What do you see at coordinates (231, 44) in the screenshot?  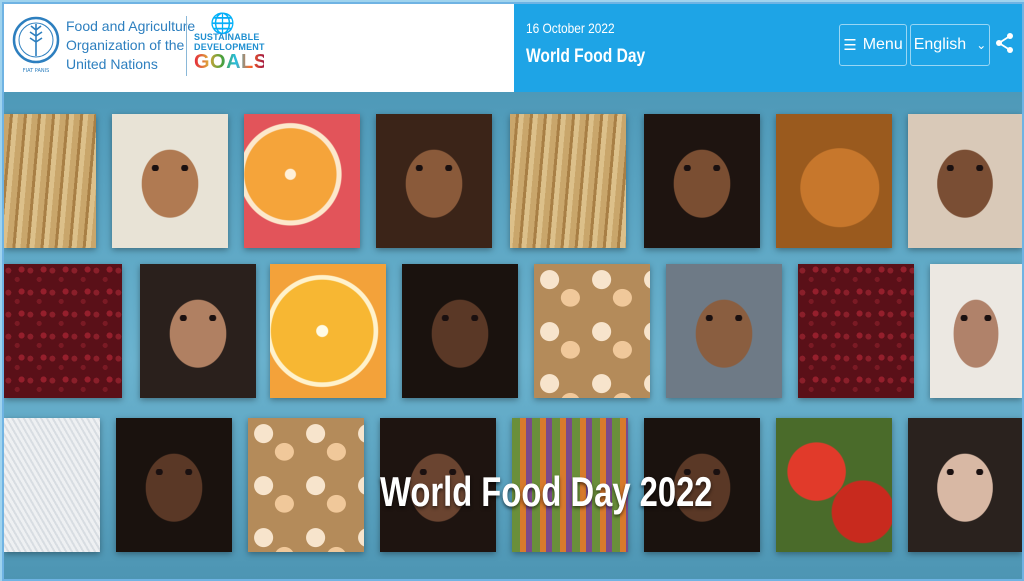 I see `sdg-logo: 🌐 SUSTAINABLE DEVELOPMENT GOALS` at bounding box center [231, 44].